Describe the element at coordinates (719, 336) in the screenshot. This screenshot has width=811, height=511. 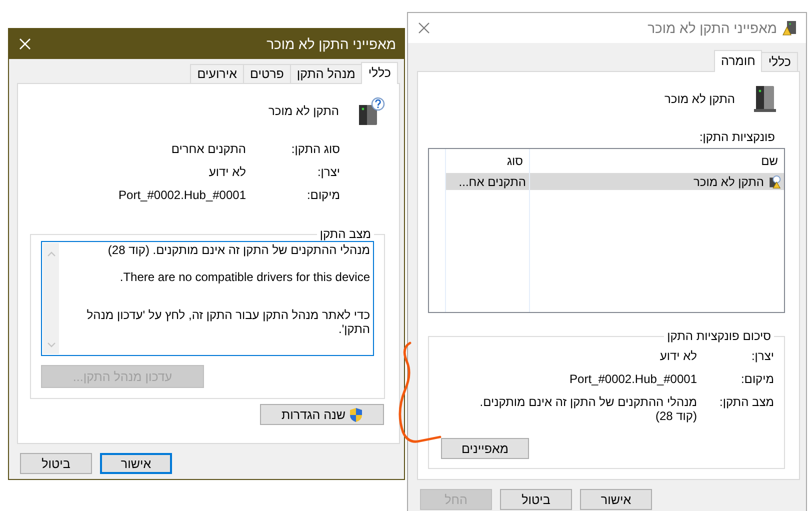
I see `group-title: סיכום פונקציות התקן` at that location.